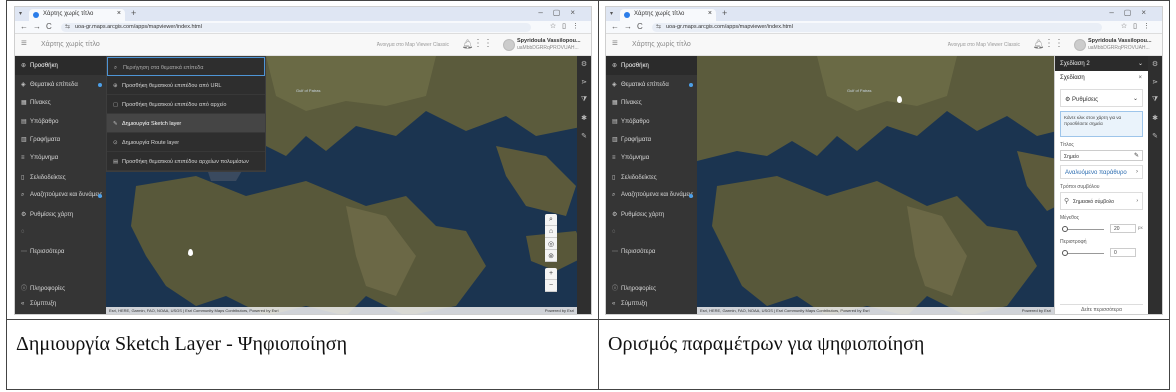  Describe the element at coordinates (186, 123) in the screenshot. I see `menu-item: ✎ Δημιουργία Sketch layer` at that location.